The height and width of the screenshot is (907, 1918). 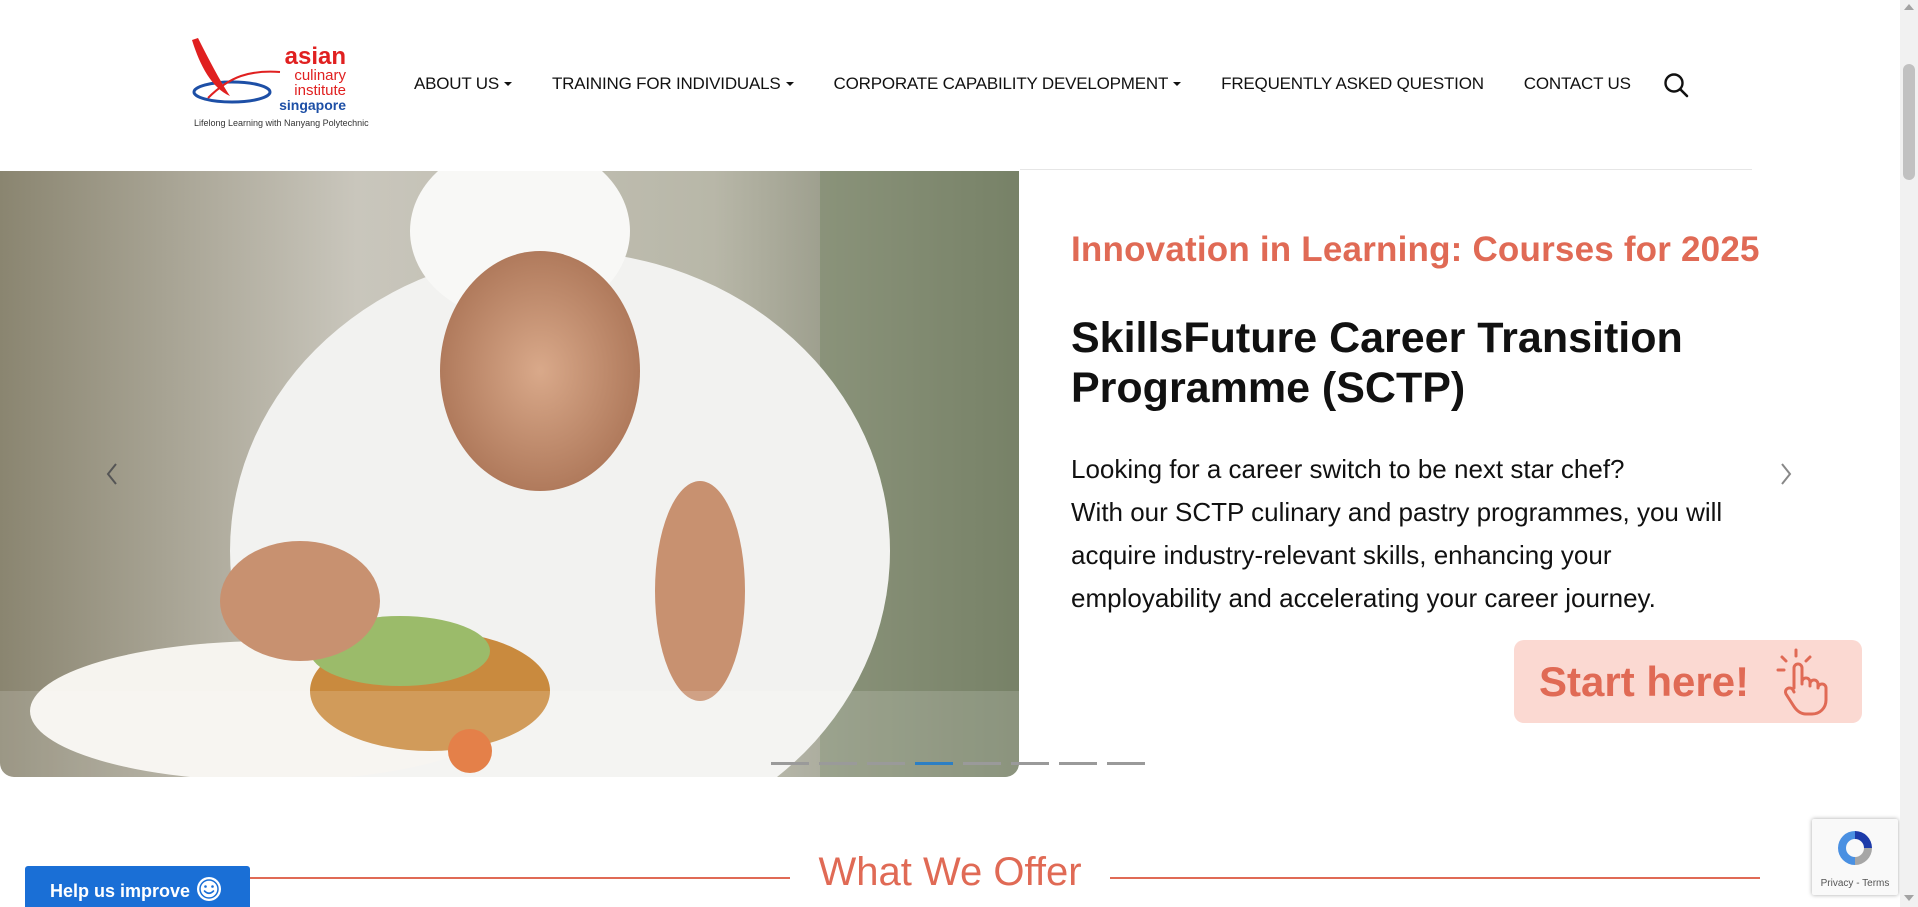 I want to click on smiley-icon, so click(x=209, y=889).